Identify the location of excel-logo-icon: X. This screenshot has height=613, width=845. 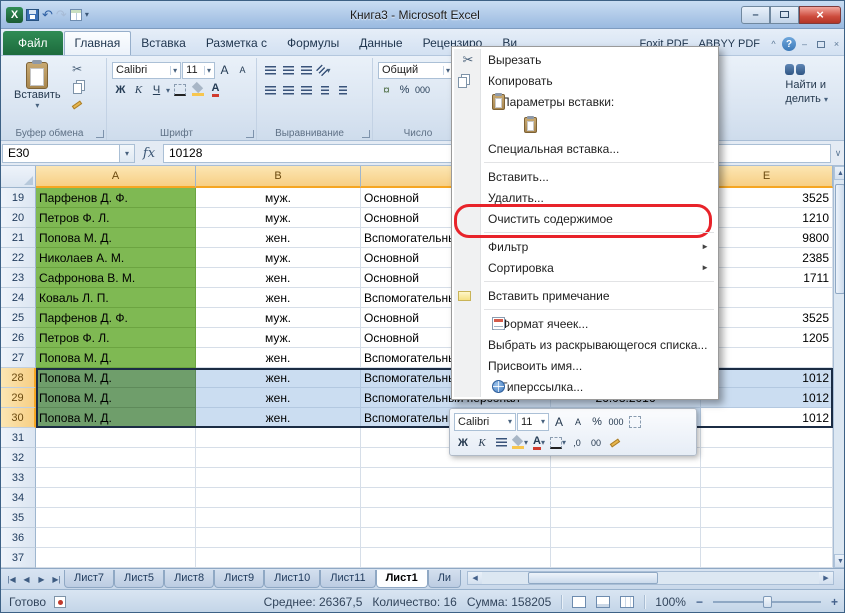
(14, 14).